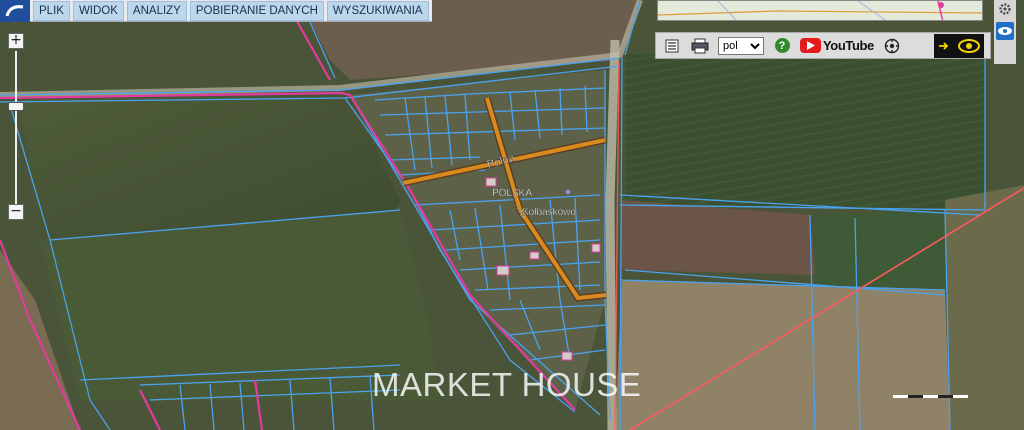 This screenshot has height=430, width=1024. What do you see at coordinates (848, 45) in the screenshot?
I see `youtube-label: YouTube` at bounding box center [848, 45].